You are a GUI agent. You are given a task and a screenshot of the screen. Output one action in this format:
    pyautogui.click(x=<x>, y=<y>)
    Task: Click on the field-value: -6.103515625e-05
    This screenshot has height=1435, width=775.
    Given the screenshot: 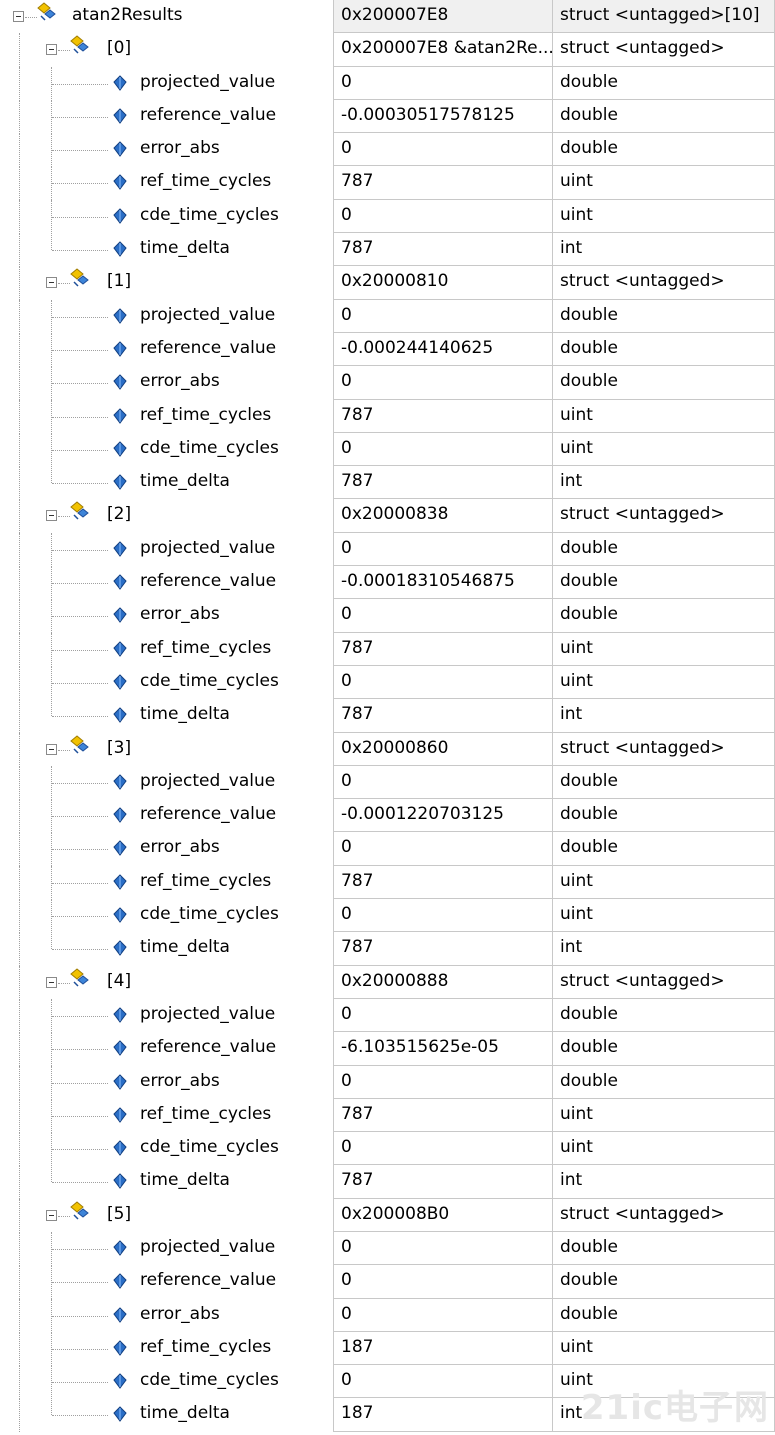 What is the action you would take?
    pyautogui.click(x=420, y=1047)
    